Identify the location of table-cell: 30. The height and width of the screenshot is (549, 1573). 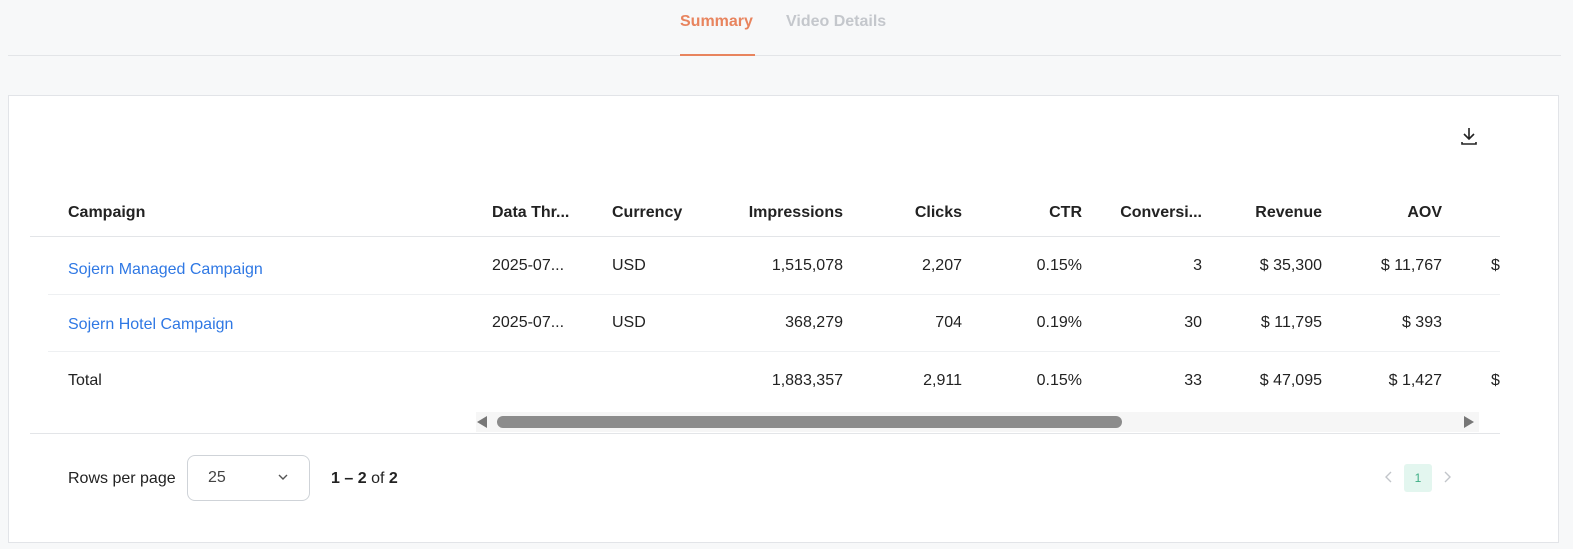
(1193, 322).